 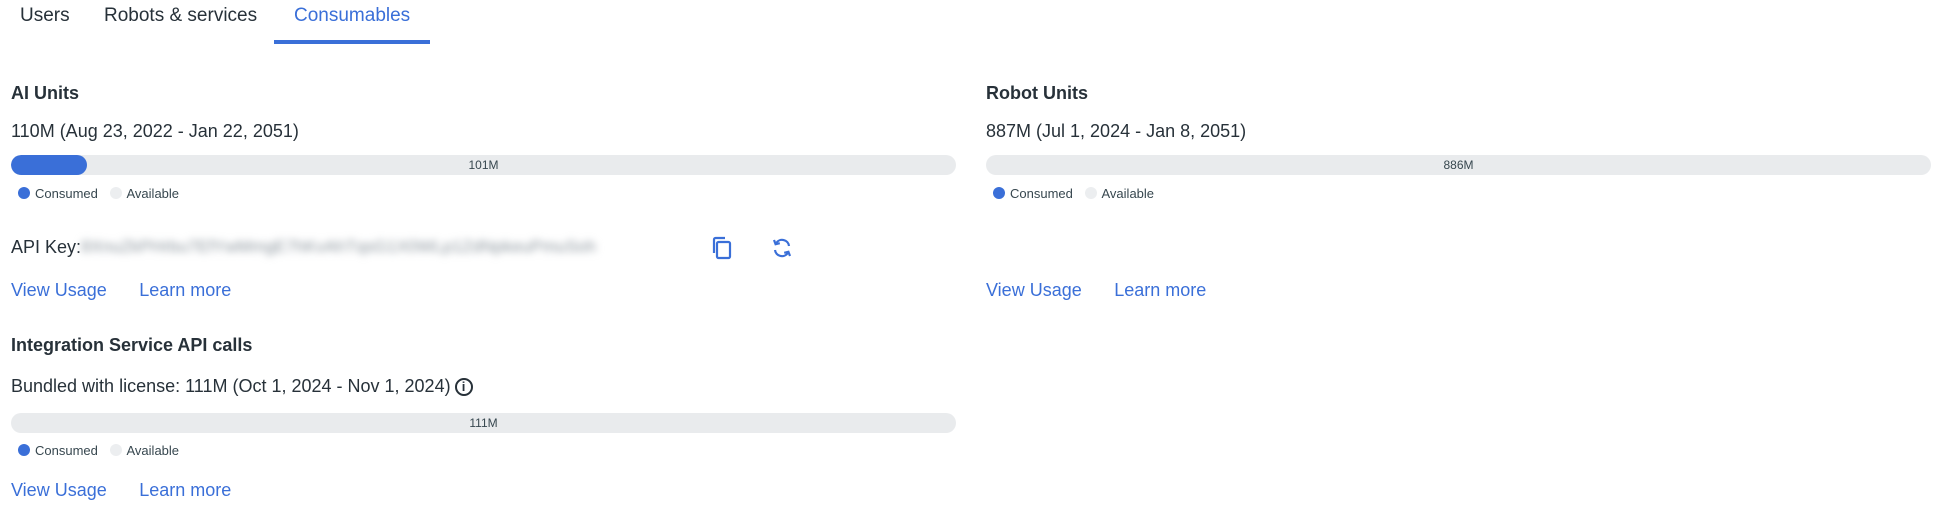 What do you see at coordinates (180, 24) in the screenshot?
I see `tab-robots-services: Robots & services` at bounding box center [180, 24].